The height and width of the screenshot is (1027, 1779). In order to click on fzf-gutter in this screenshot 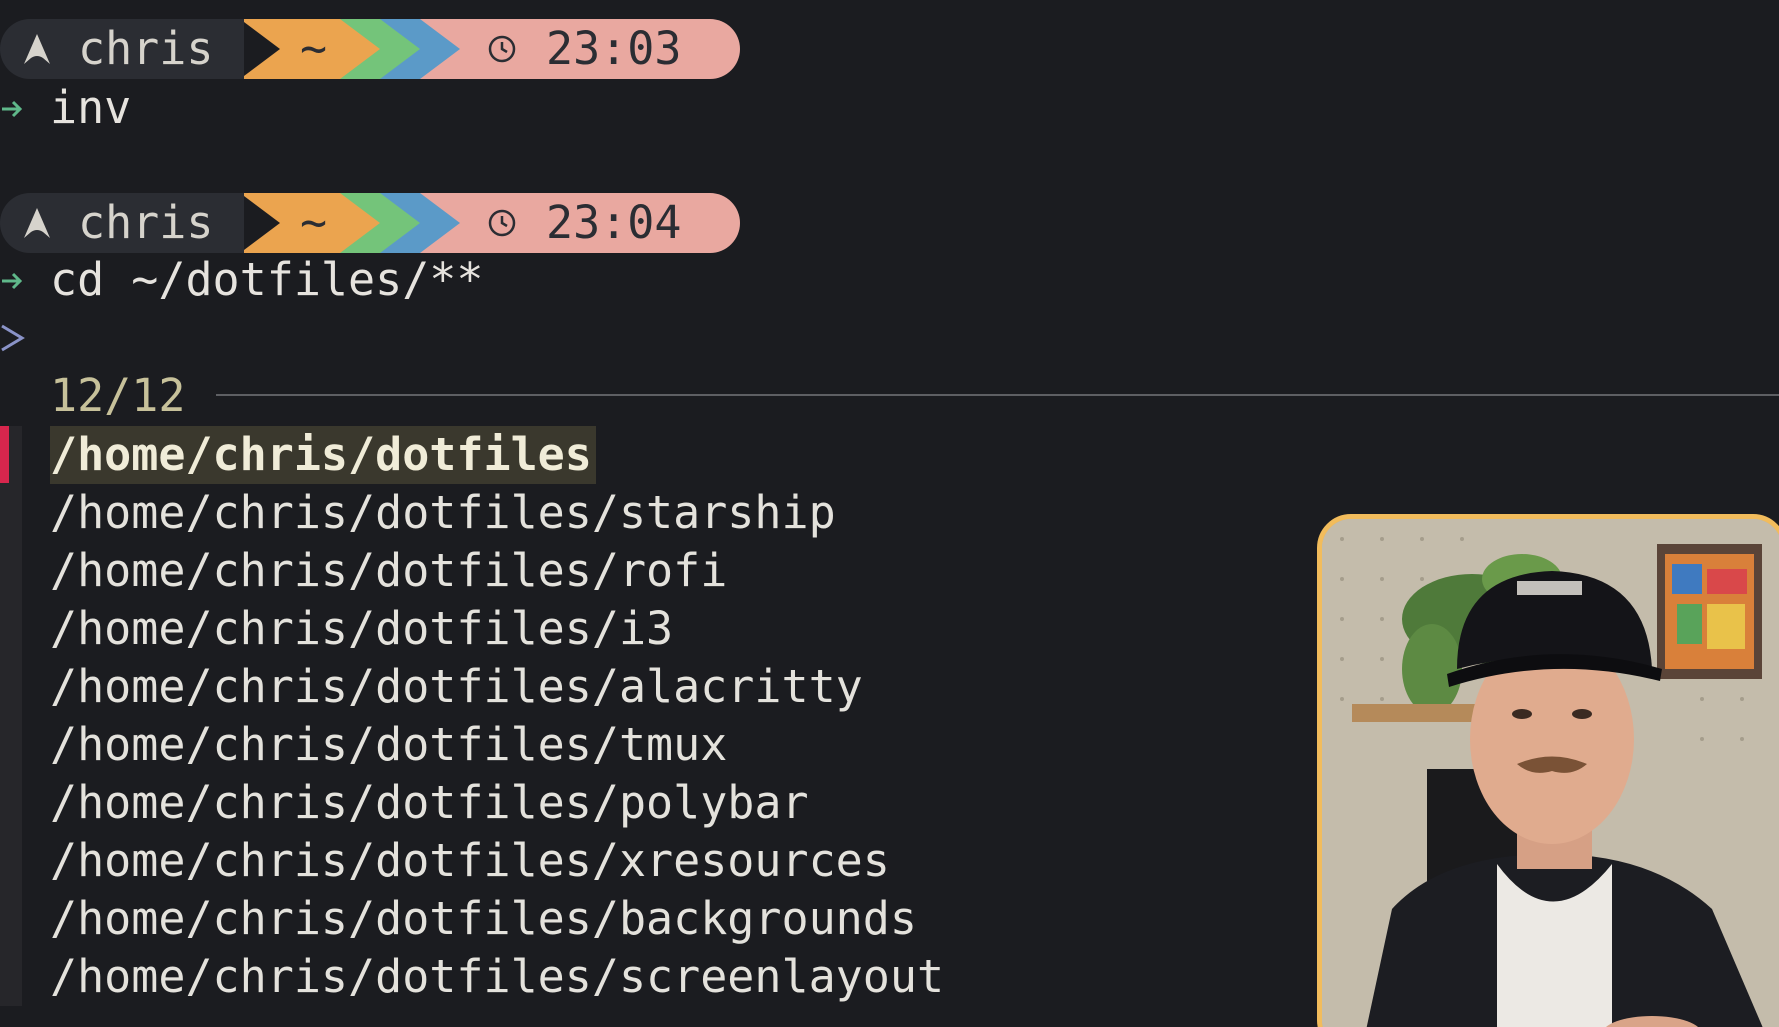, I will do `click(11, 716)`.